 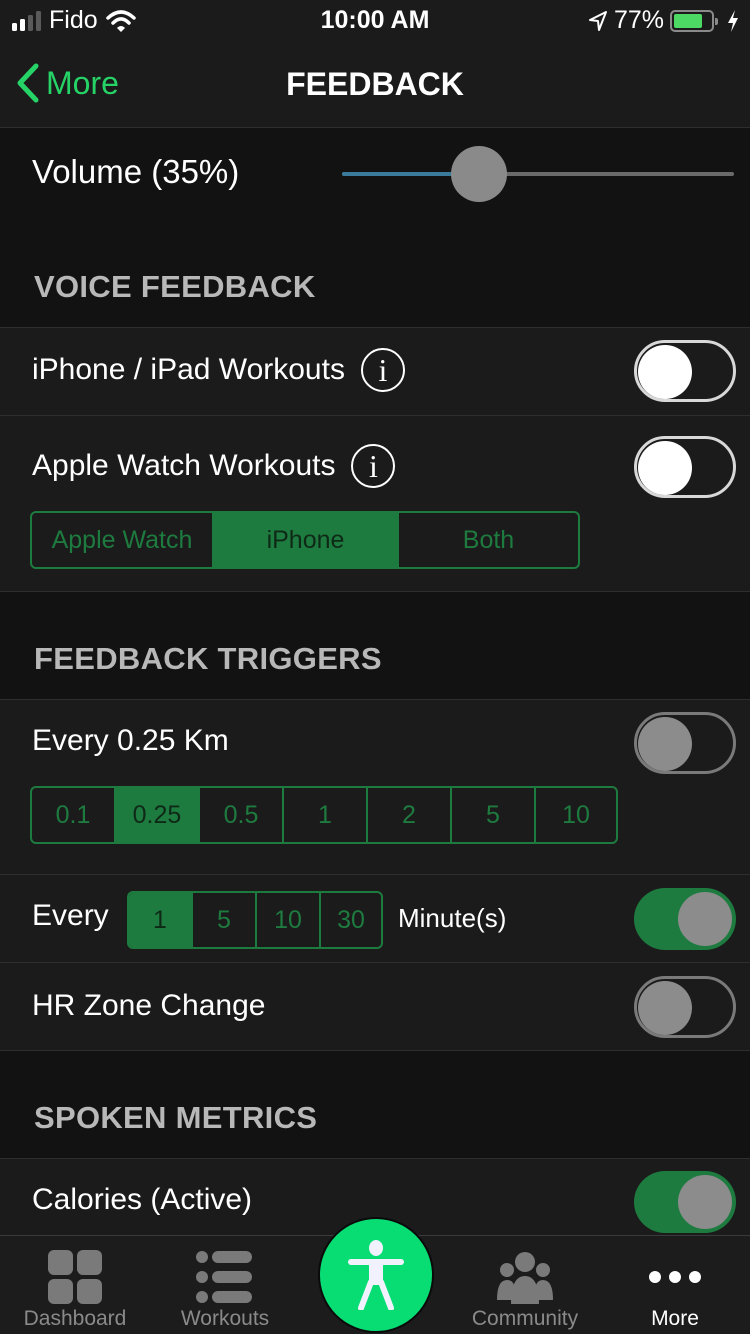 I want to click on segment-minutes: 30, so click(x=350, y=920).